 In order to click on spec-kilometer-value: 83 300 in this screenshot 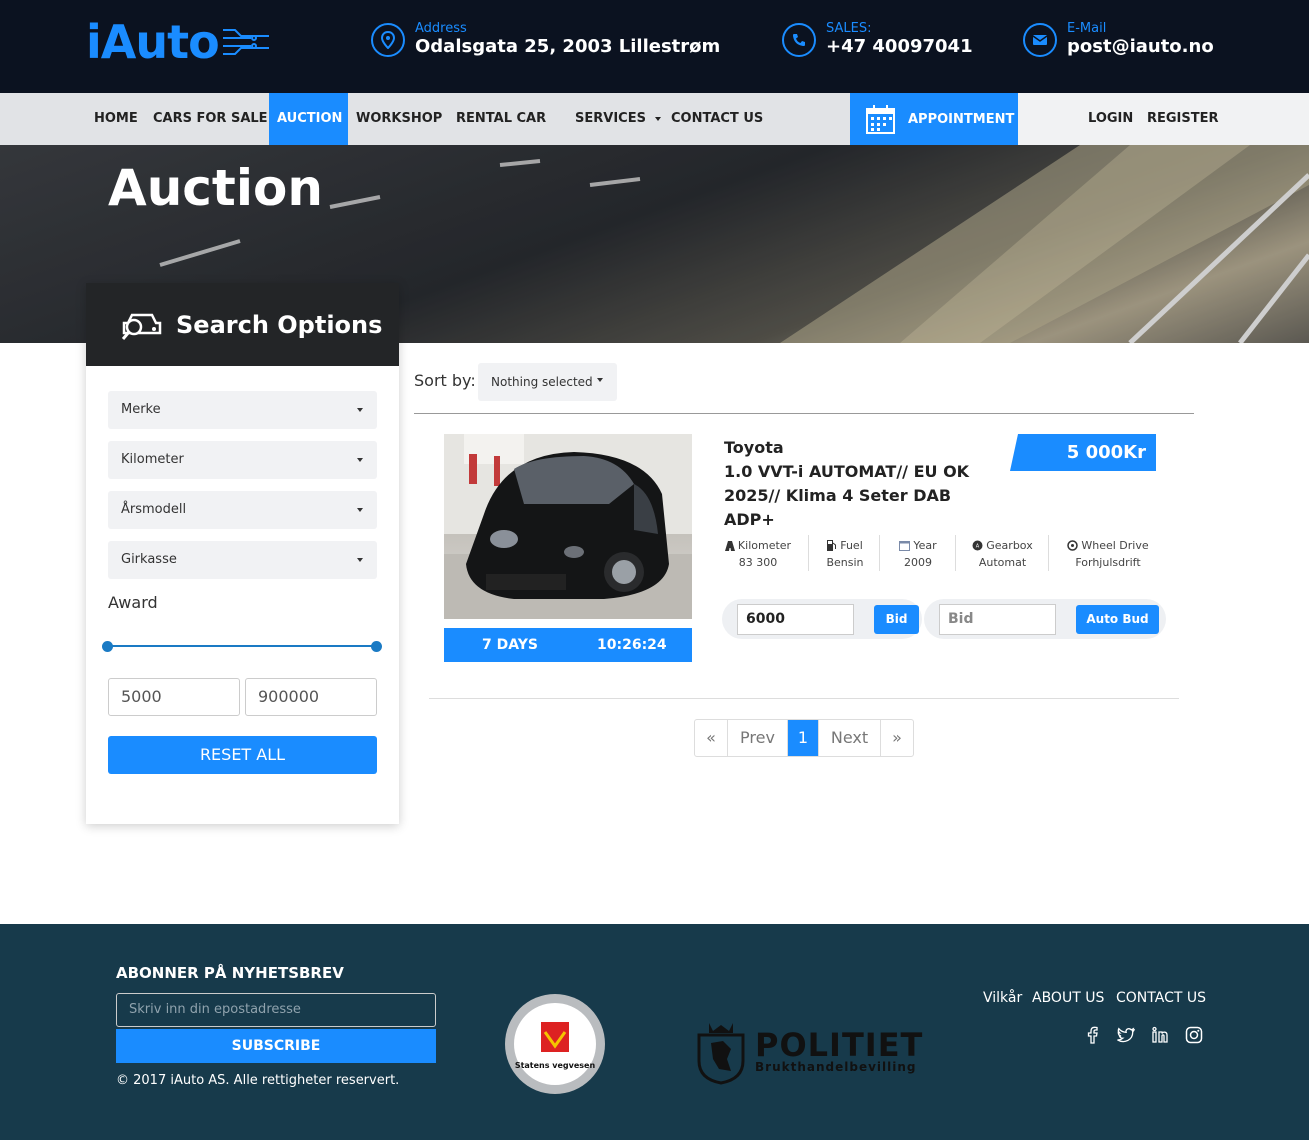, I will do `click(758, 562)`.